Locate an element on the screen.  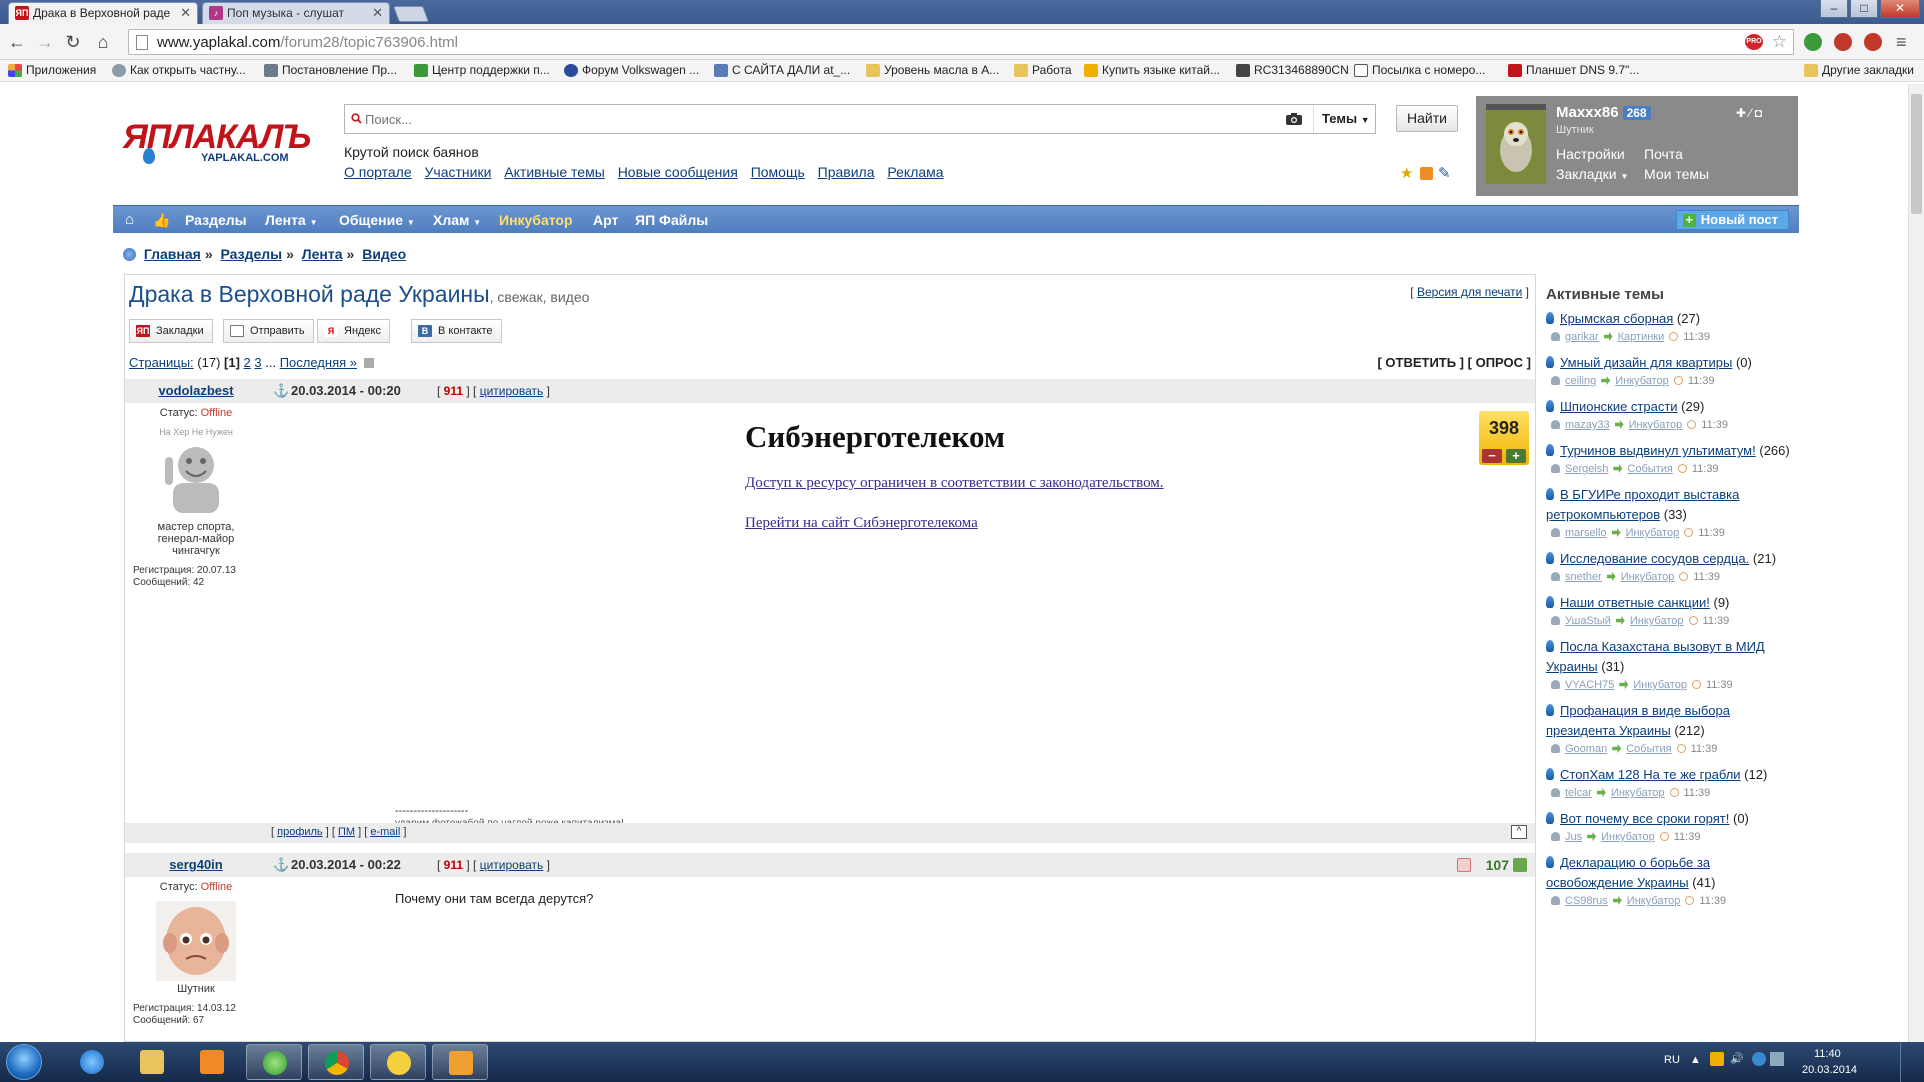
bookmark-folder: Работа is located at coordinates (1043, 70).